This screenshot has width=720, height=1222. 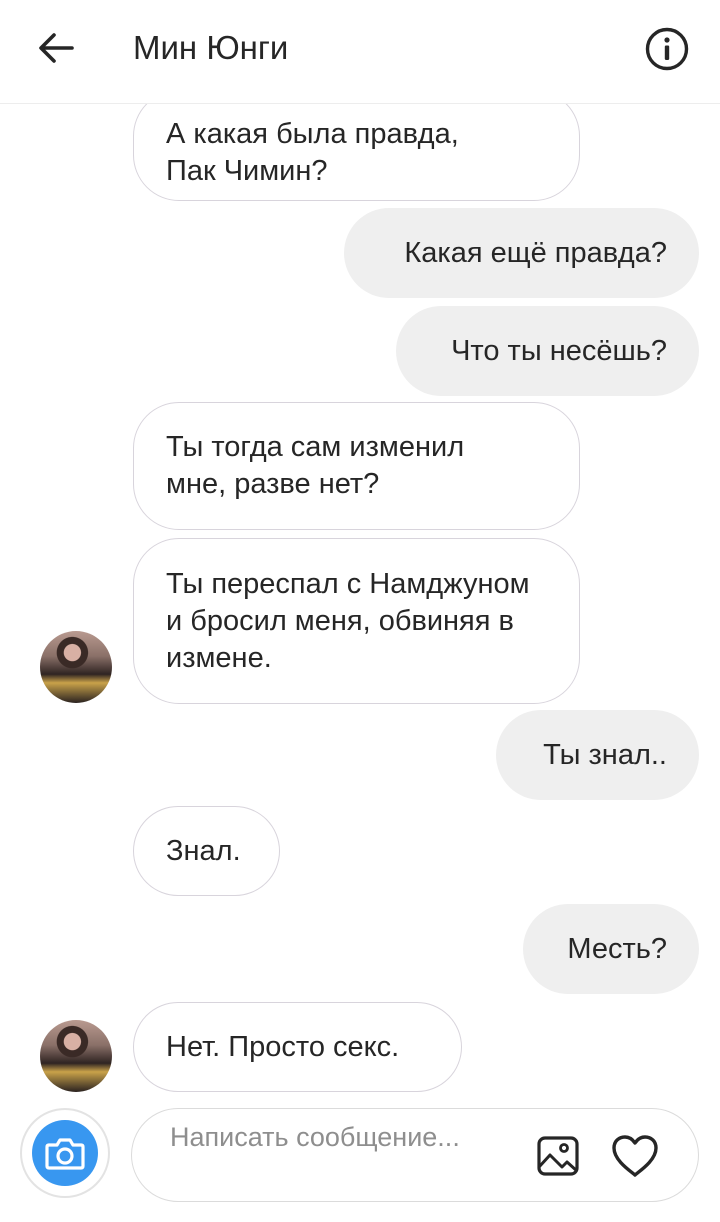 I want to click on message-text: А какая была правда, Пак Чимин?, so click(x=312, y=152).